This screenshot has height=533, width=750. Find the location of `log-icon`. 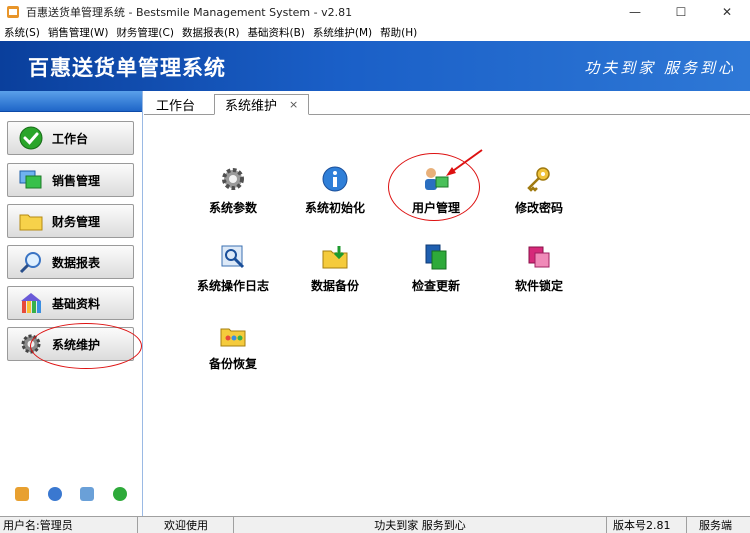

log-icon is located at coordinates (233, 257).